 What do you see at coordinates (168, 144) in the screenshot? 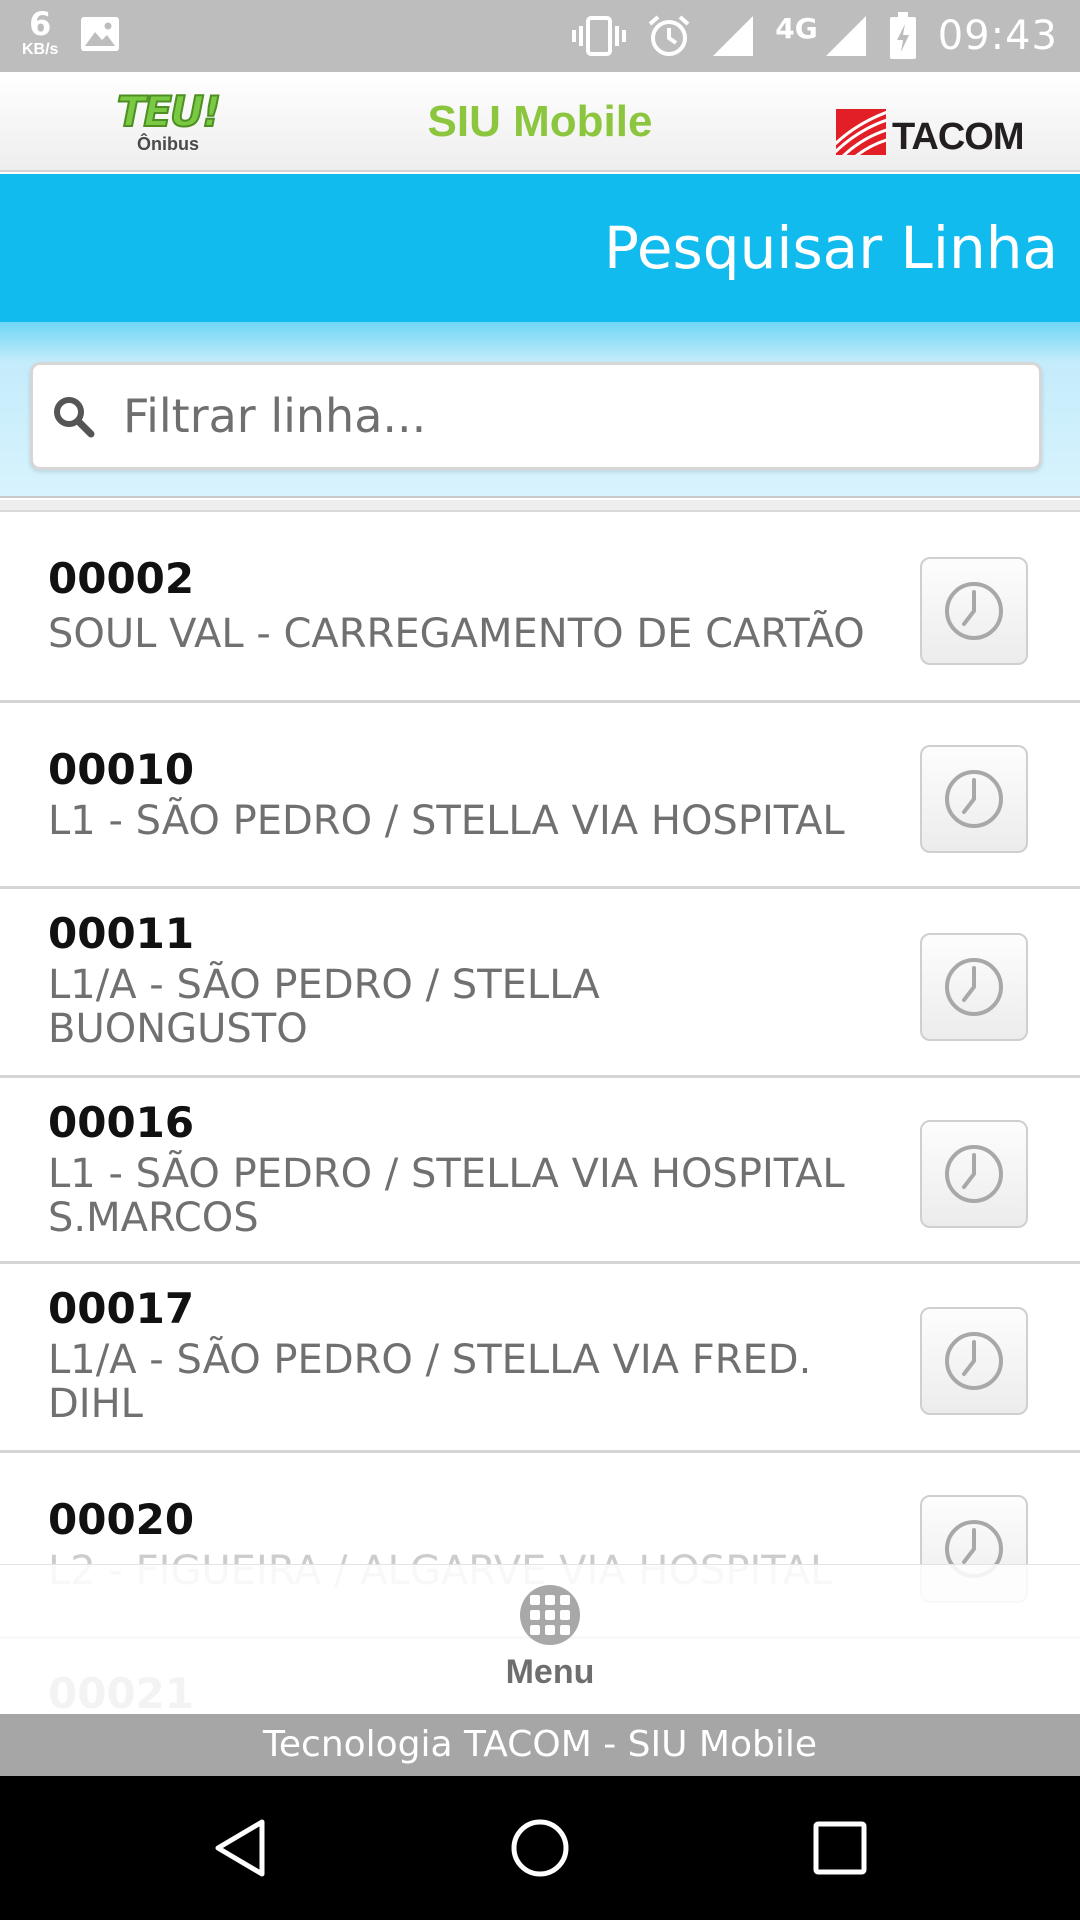
I see `teu-logo-subtitle: Ônibus` at bounding box center [168, 144].